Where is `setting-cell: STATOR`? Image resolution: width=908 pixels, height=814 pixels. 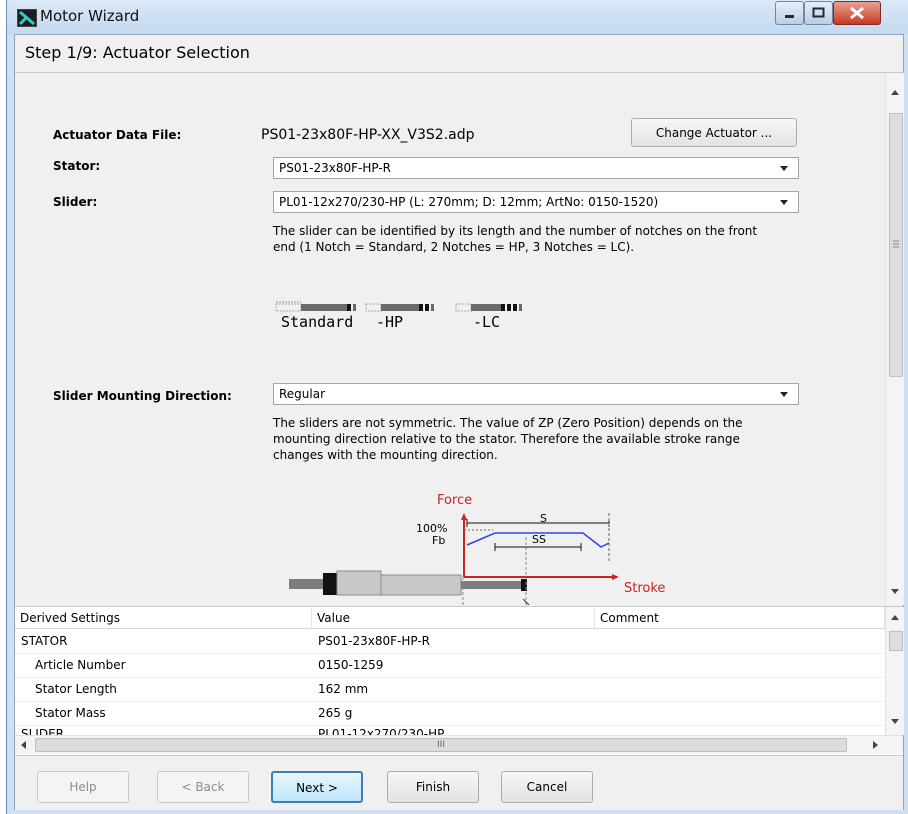 setting-cell: STATOR is located at coordinates (44, 641).